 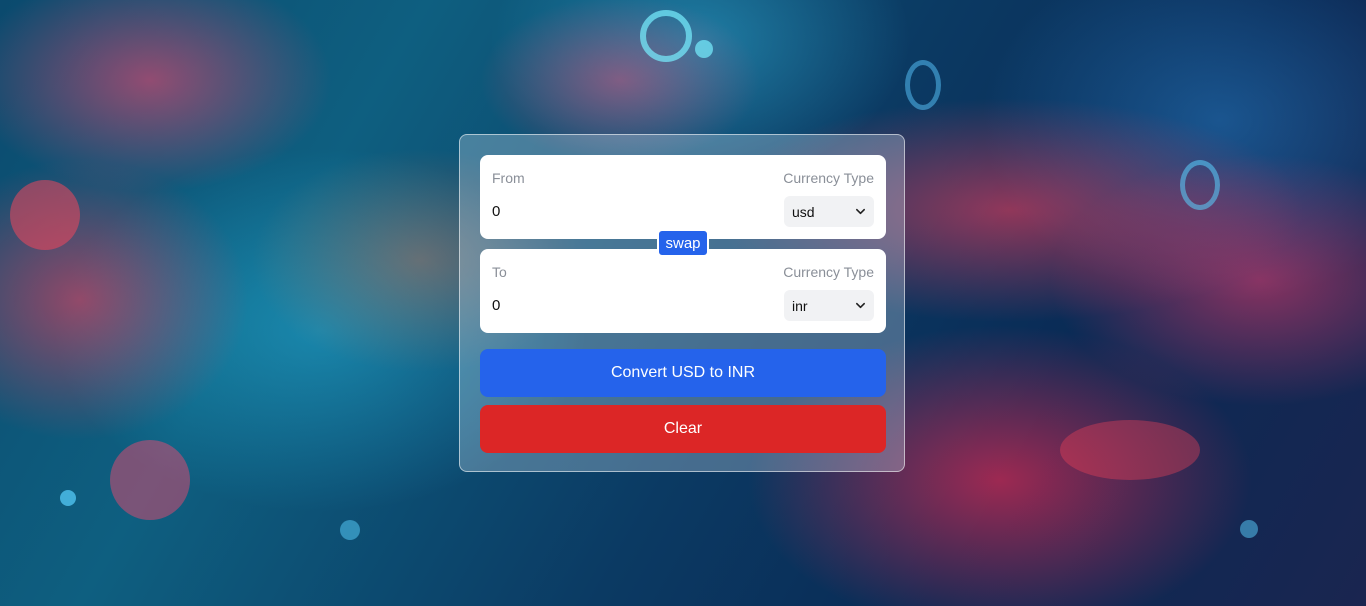 What do you see at coordinates (828, 272) in the screenshot?
I see `to-currency-type-label: Currency Type` at bounding box center [828, 272].